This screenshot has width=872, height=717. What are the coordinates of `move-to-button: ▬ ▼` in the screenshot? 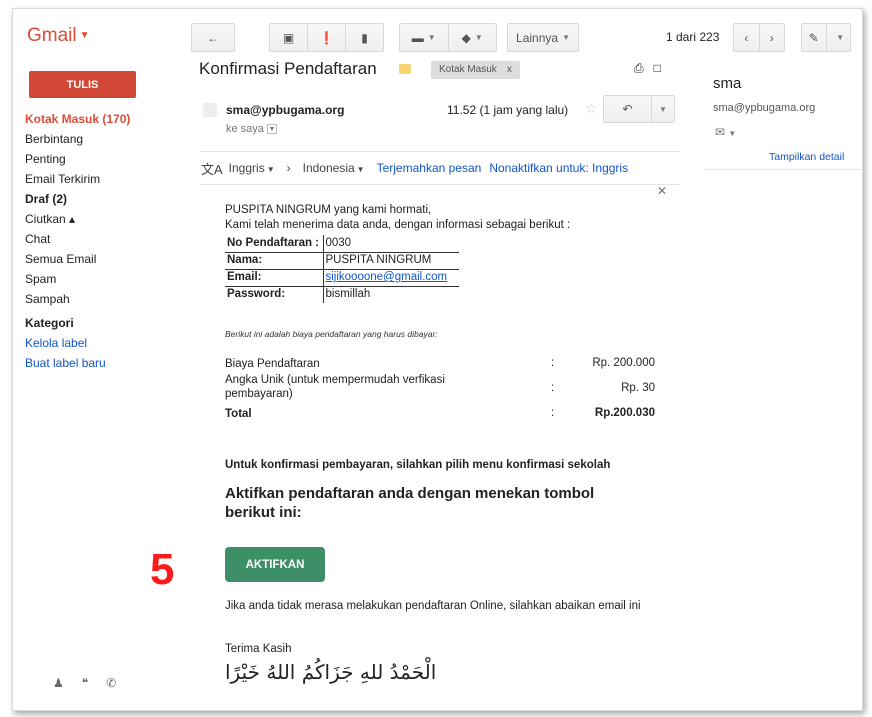 It's located at (424, 37).